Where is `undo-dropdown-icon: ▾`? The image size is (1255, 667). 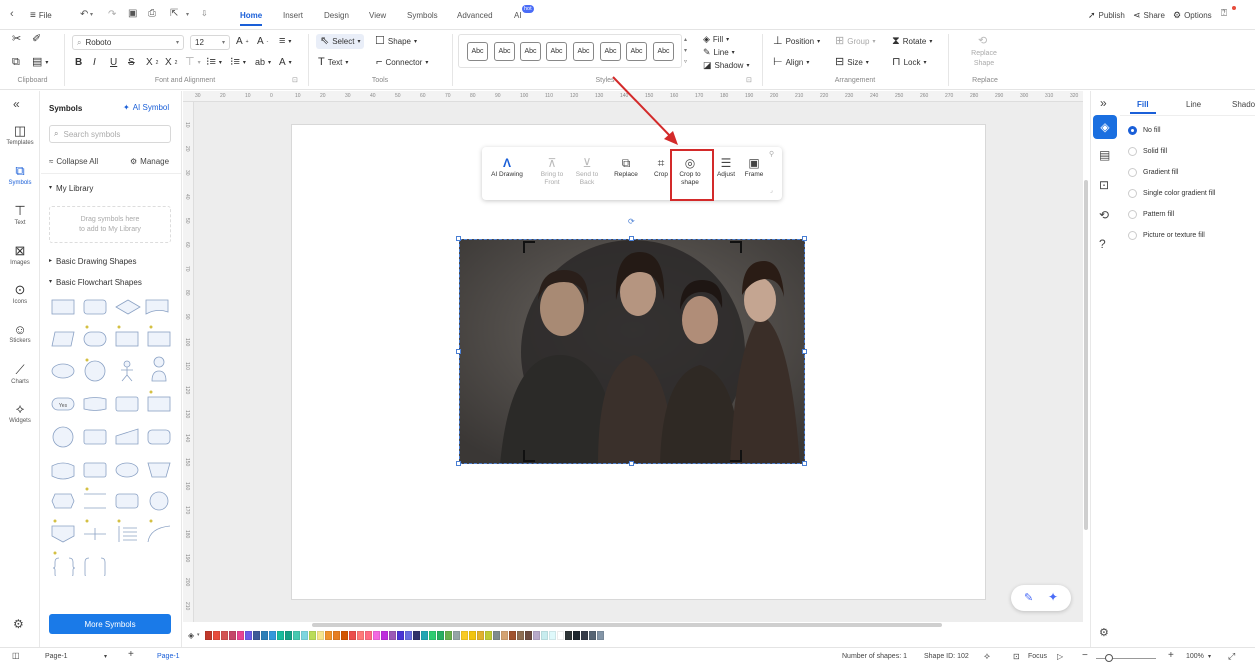 undo-dropdown-icon: ▾ is located at coordinates (91, 14).